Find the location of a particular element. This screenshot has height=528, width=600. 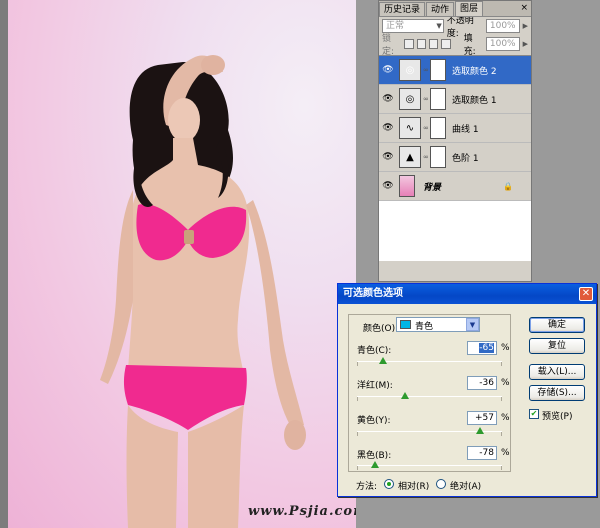

yellow-label: 黄色(Y): is located at coordinates (374, 421).